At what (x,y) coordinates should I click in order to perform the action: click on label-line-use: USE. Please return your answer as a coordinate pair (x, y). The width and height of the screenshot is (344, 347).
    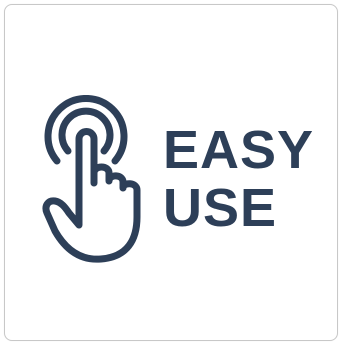
    Looking at the image, I should click on (220, 208).